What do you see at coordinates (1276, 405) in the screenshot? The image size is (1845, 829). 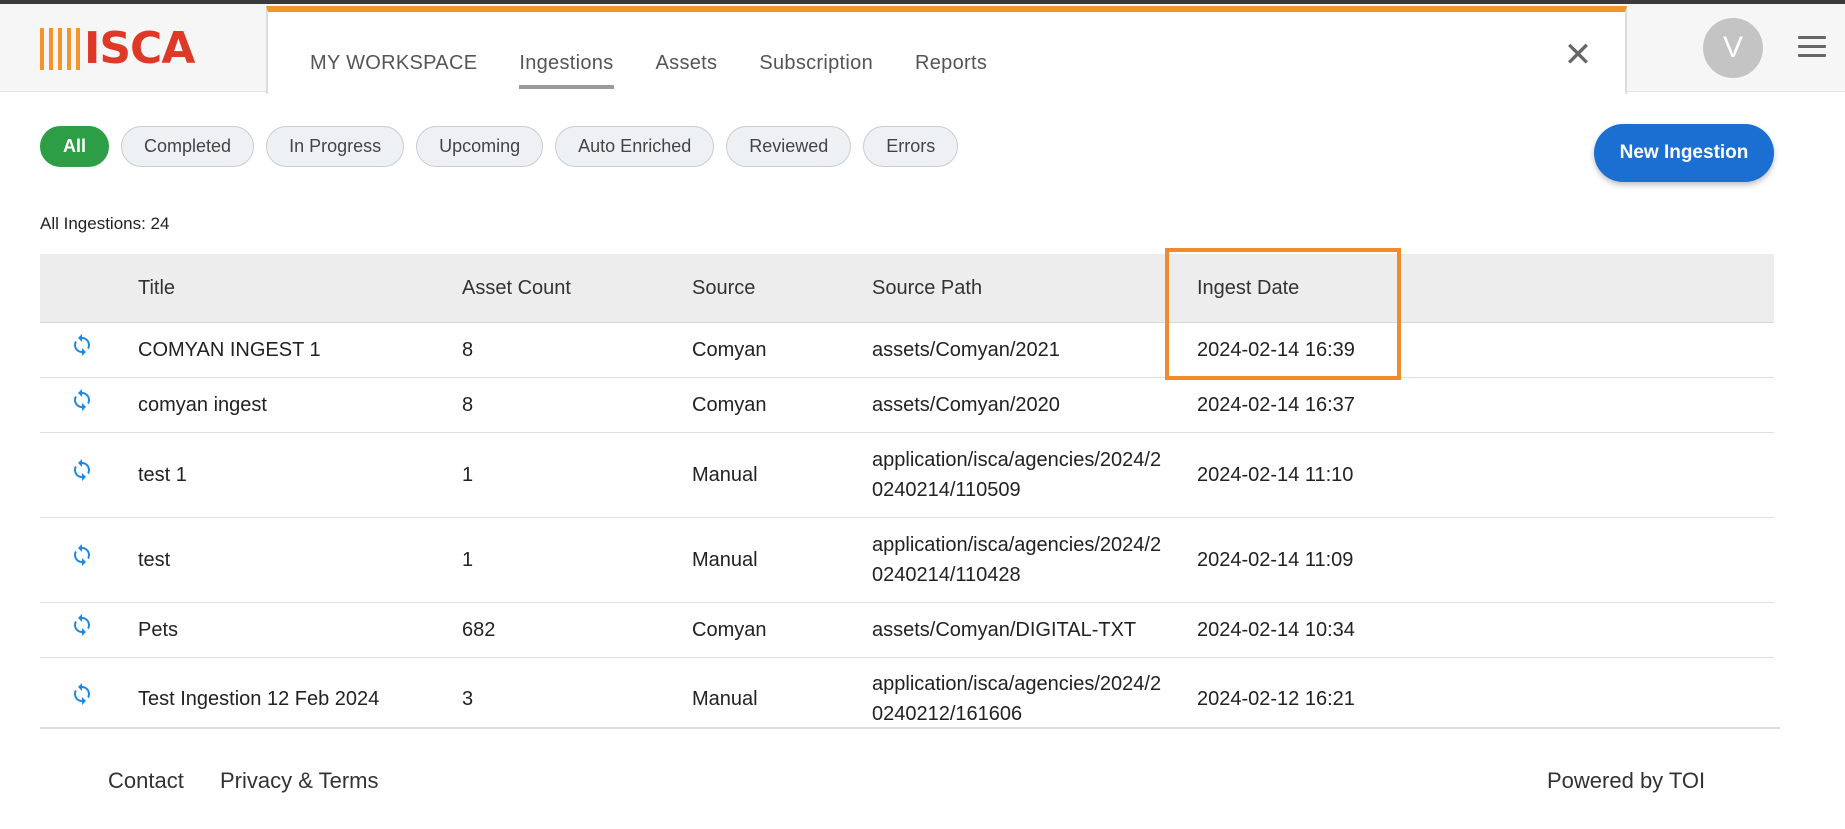 I see `row-ingest-date: 2024-02-14 16:37` at bounding box center [1276, 405].